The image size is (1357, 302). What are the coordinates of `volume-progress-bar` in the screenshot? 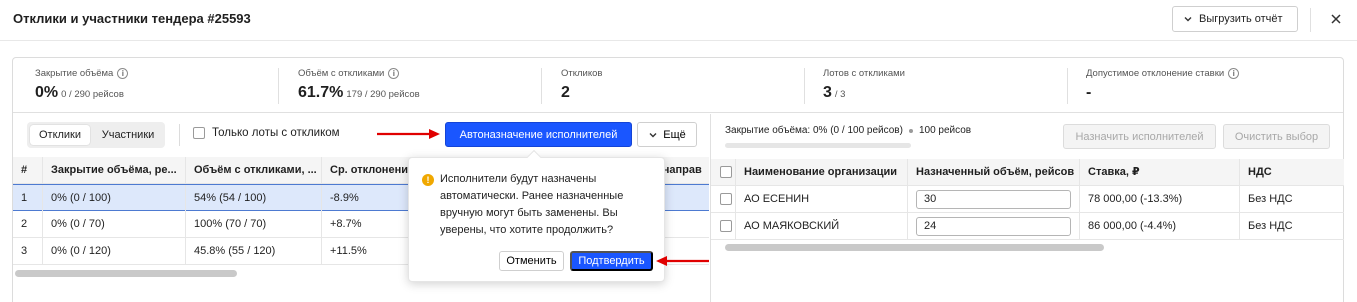 It's located at (818, 145).